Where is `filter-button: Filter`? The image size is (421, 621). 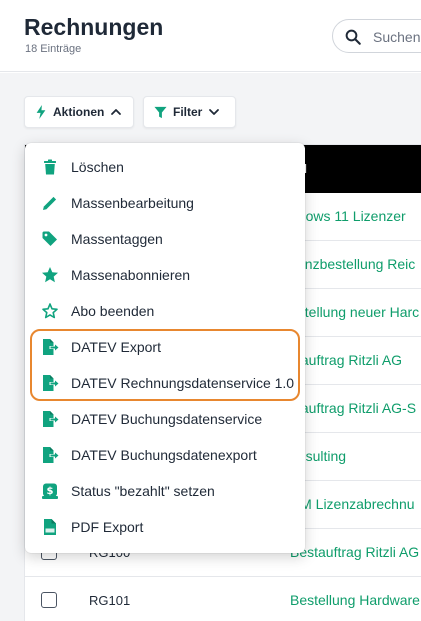 filter-button: Filter is located at coordinates (189, 112).